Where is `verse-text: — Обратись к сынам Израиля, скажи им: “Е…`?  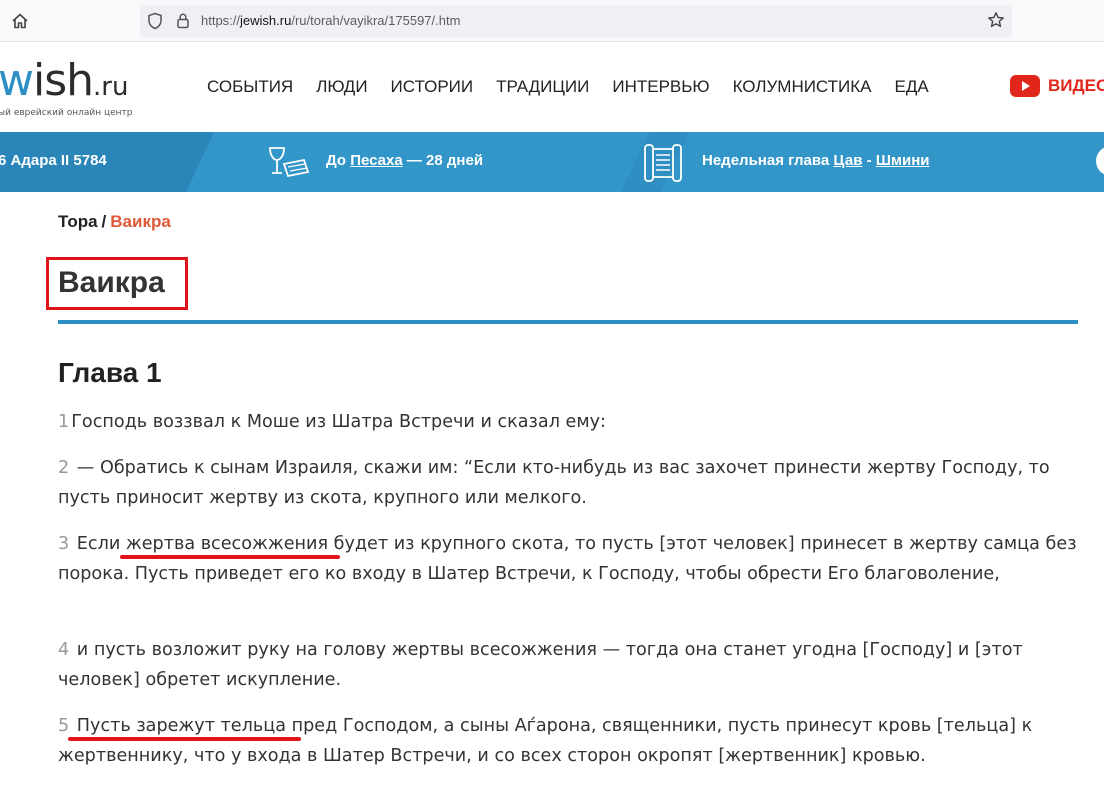 verse-text: — Обратись к сынам Израиля, скажи им: “Е… is located at coordinates (554, 483).